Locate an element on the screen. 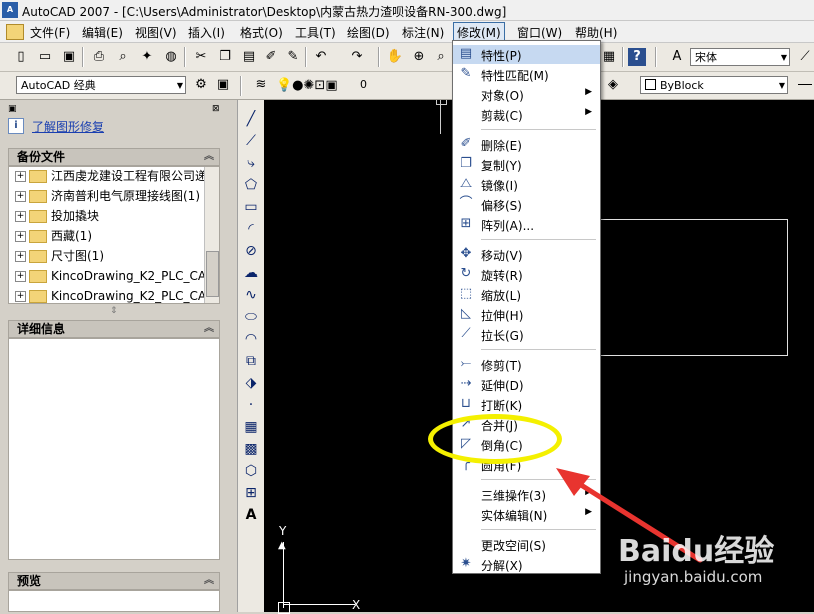 This screenshot has width=814, height=614. drawing-rectangle is located at coordinates (693, 287).